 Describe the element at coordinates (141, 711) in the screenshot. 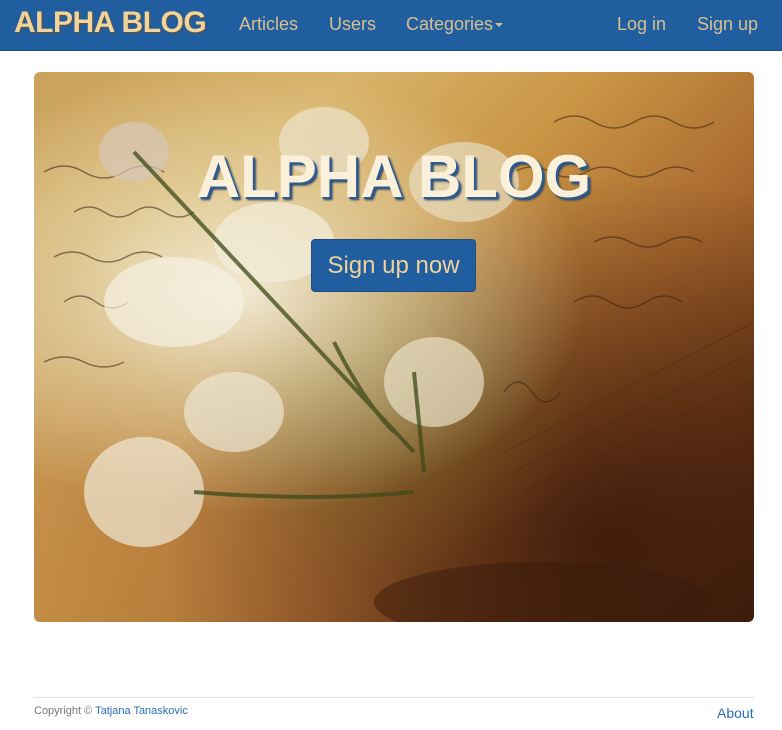

I see `author-link: Tatjana Tanaskovic` at that location.